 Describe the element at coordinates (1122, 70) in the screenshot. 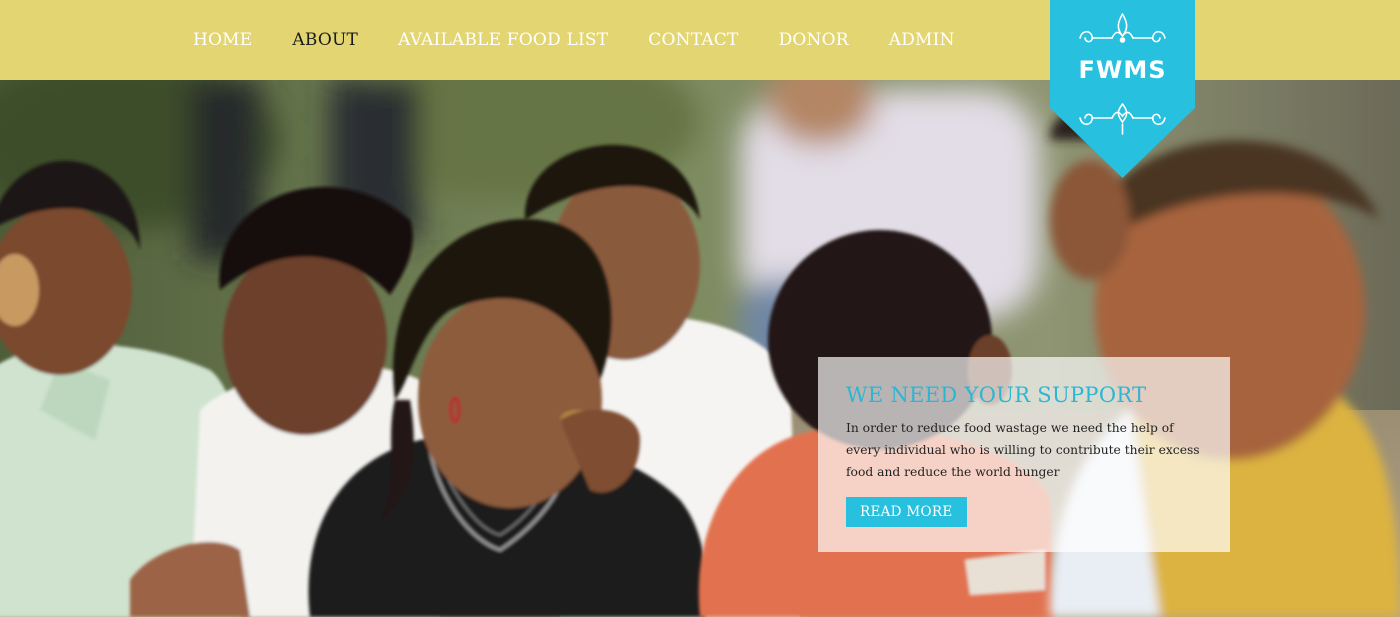

I see `logo-text: FWMS` at that location.